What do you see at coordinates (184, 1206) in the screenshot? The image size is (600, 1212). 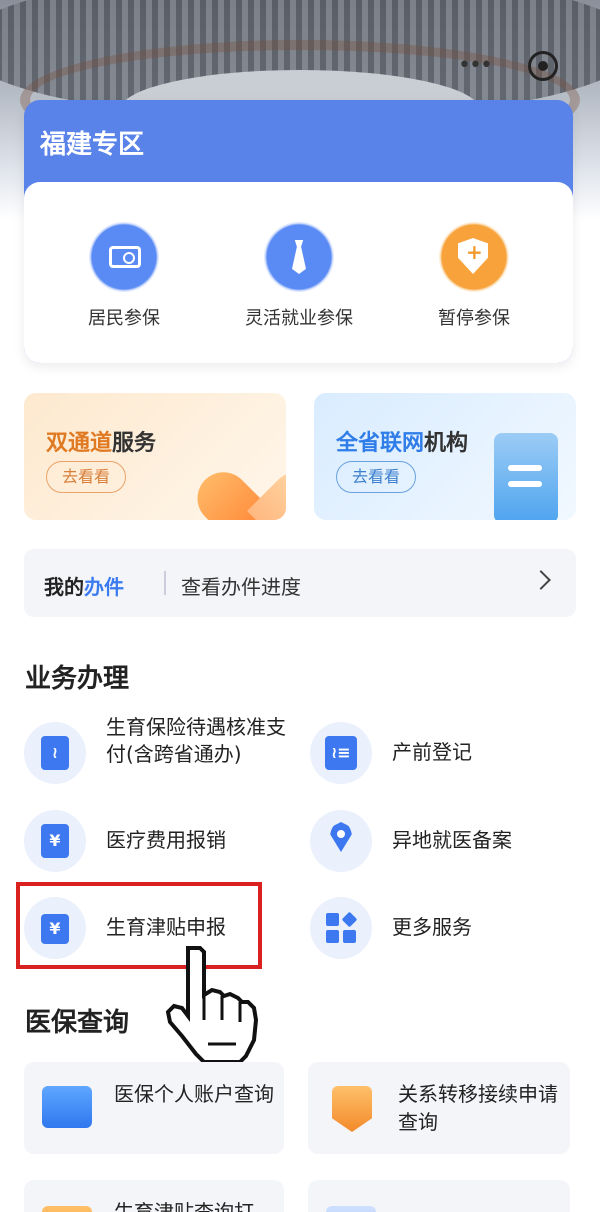 I see `query-item-label: 生育津贴查询打` at bounding box center [184, 1206].